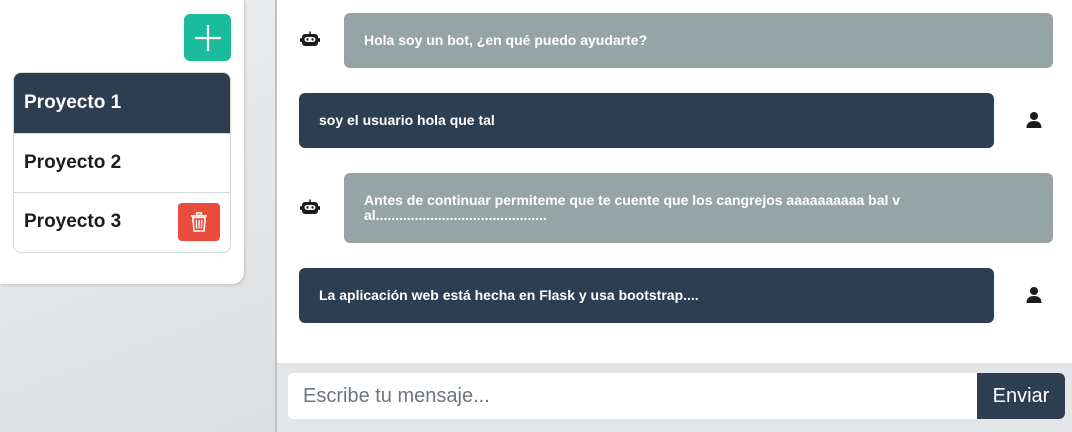 Image resolution: width=1072 pixels, height=432 pixels. I want to click on message-composer: Enviar, so click(674, 397).